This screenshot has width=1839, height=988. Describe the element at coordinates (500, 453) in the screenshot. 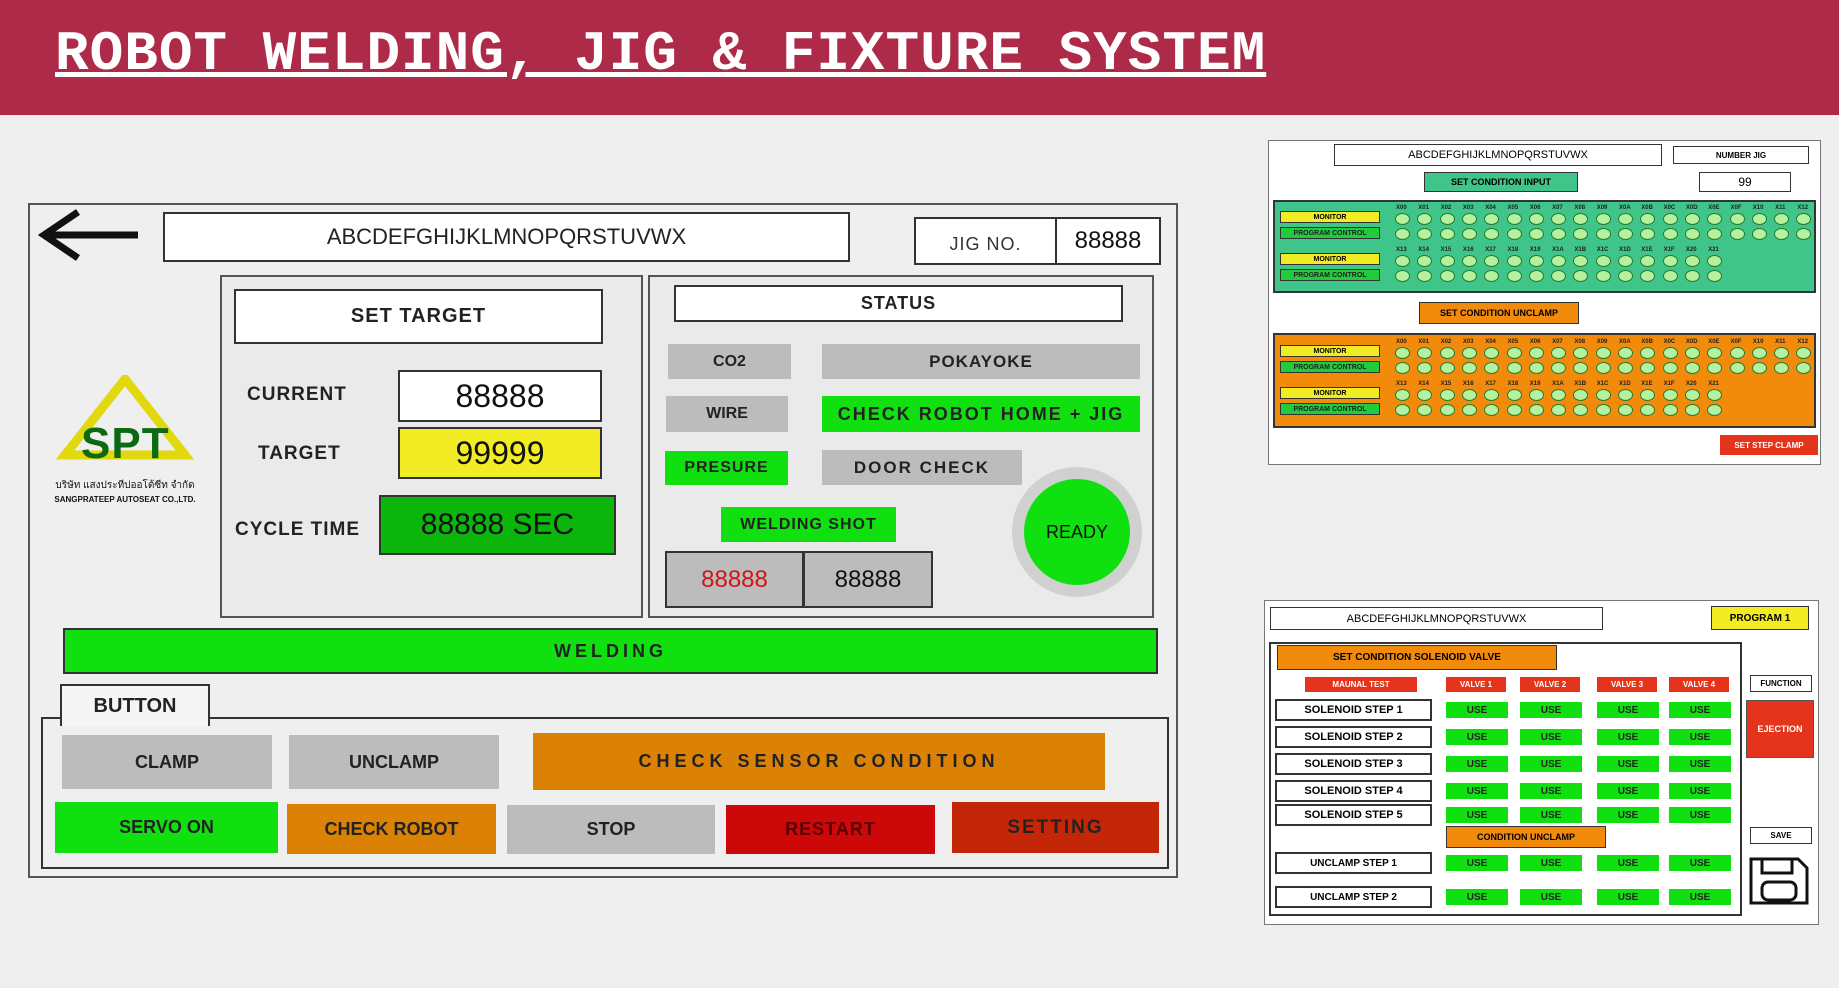

I see `target-value: 99999` at that location.